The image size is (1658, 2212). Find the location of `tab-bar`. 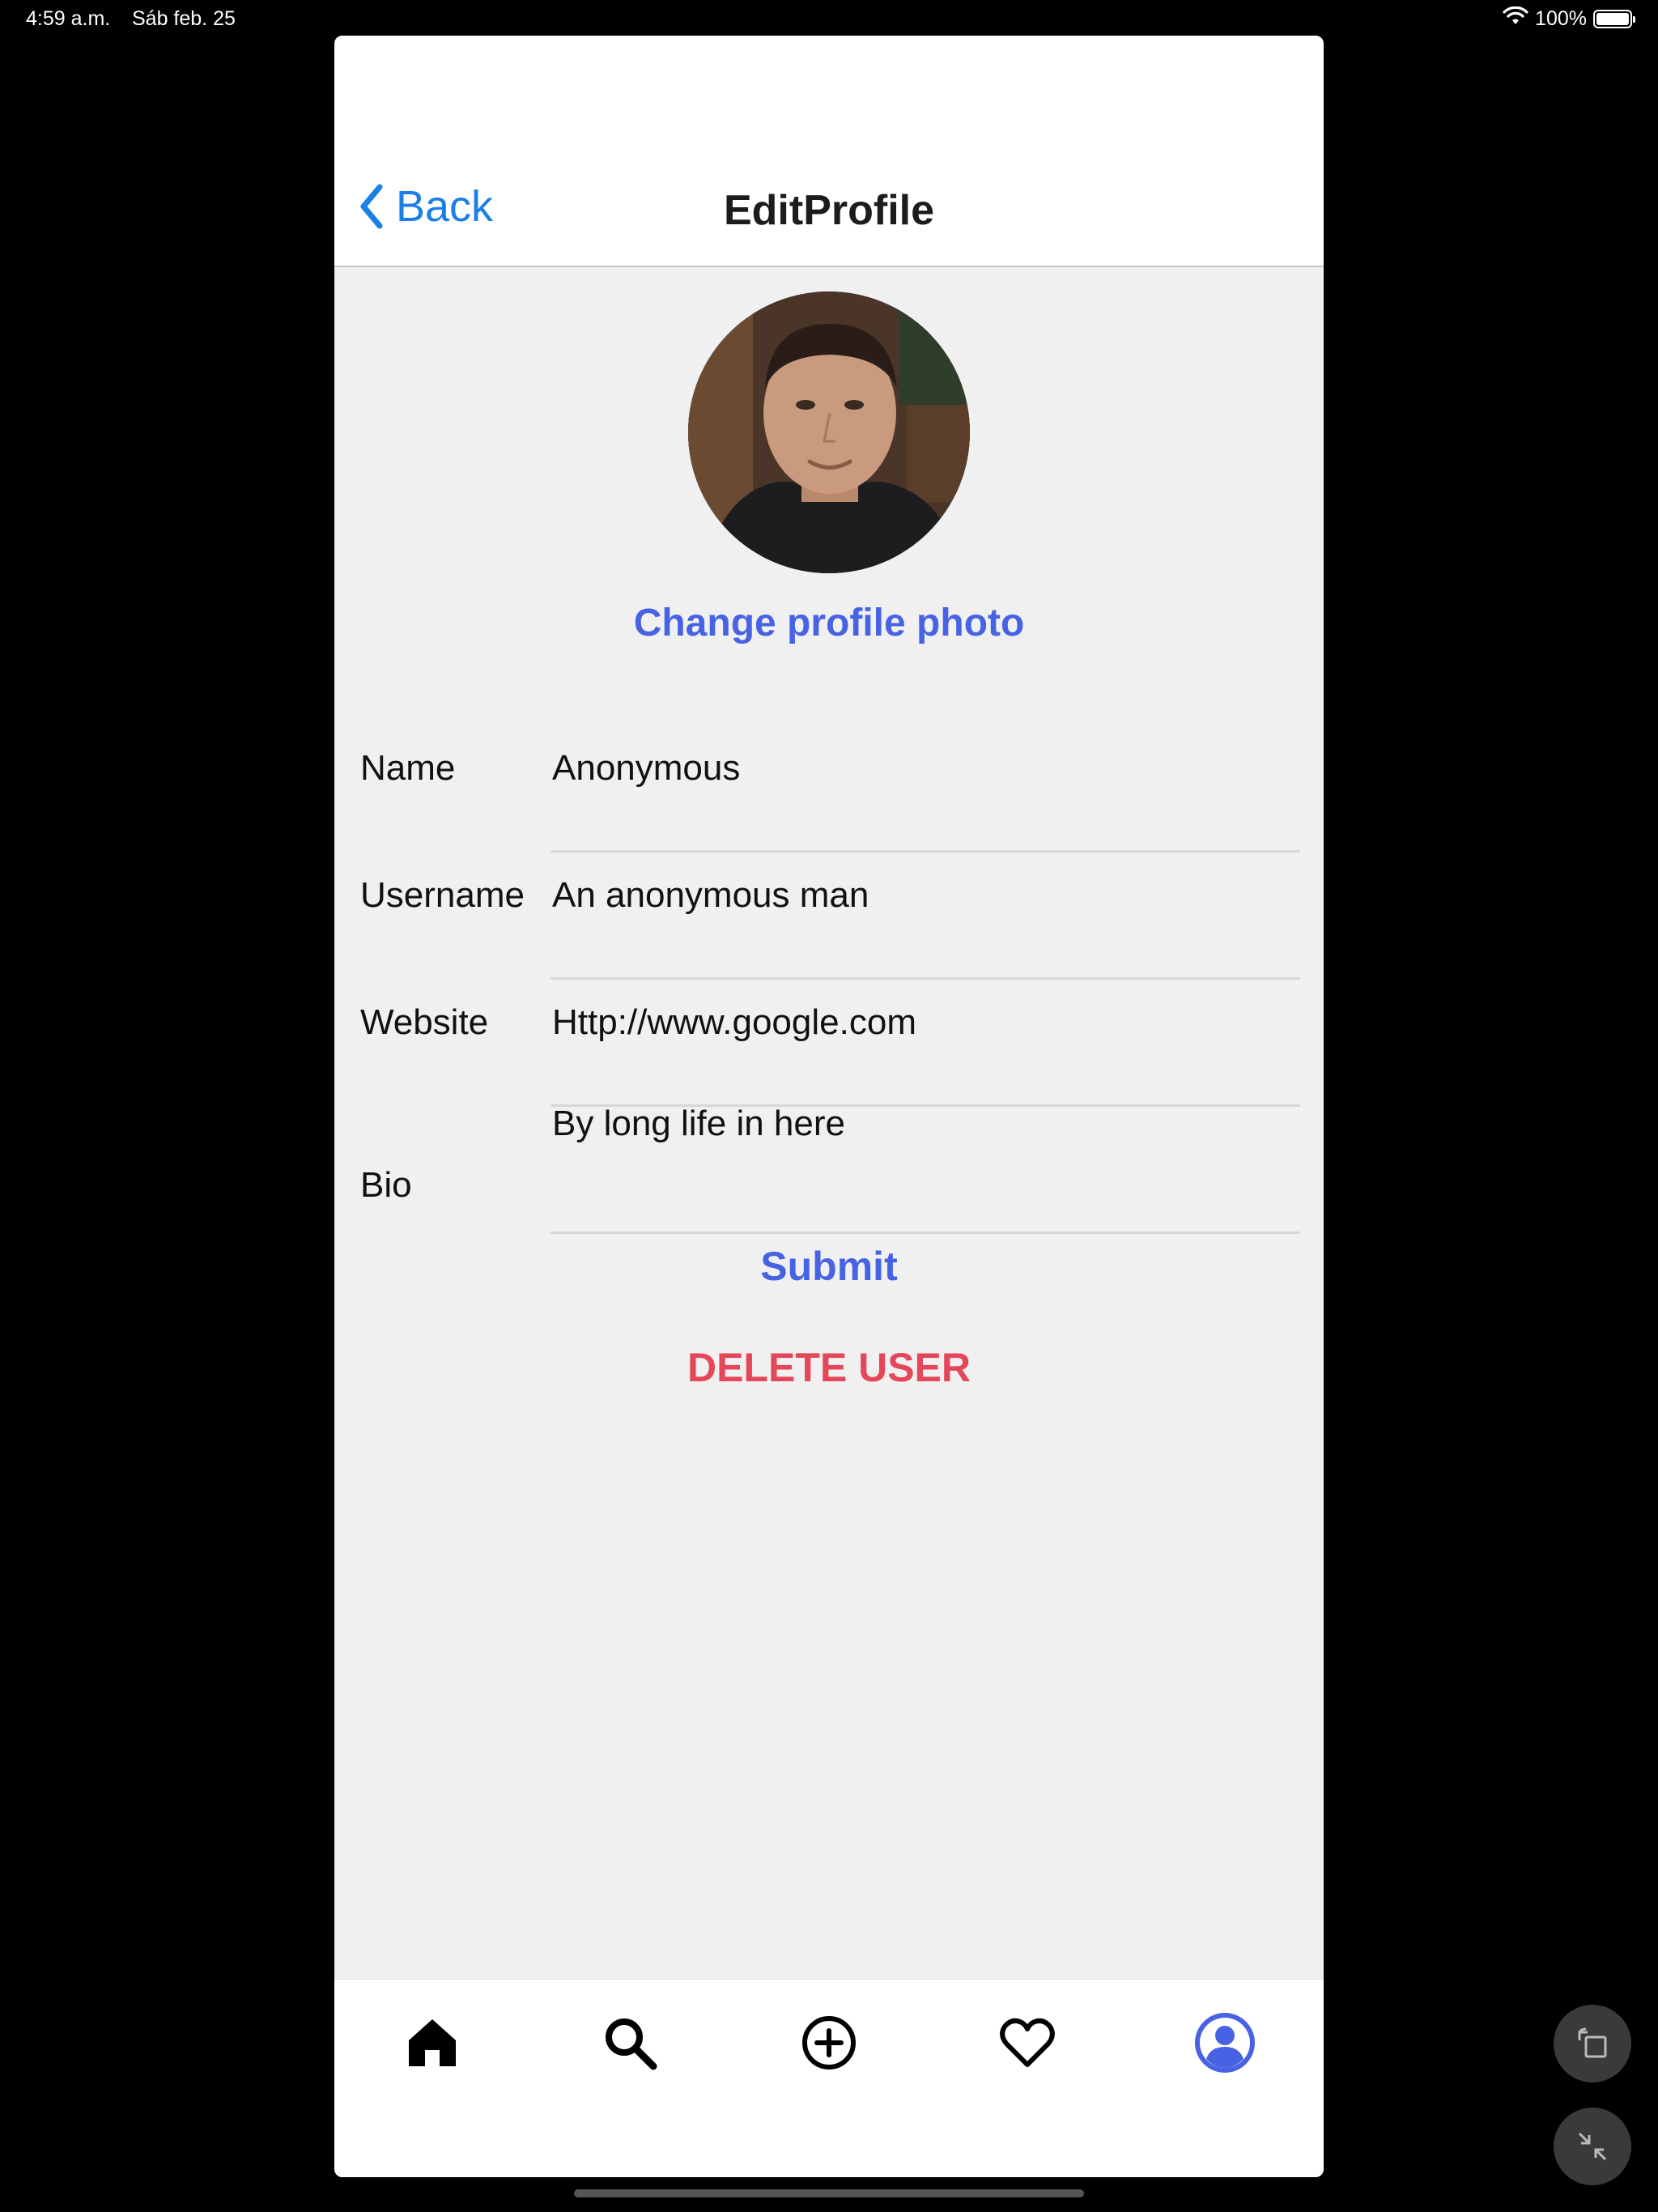

tab-bar is located at coordinates (829, 2078).